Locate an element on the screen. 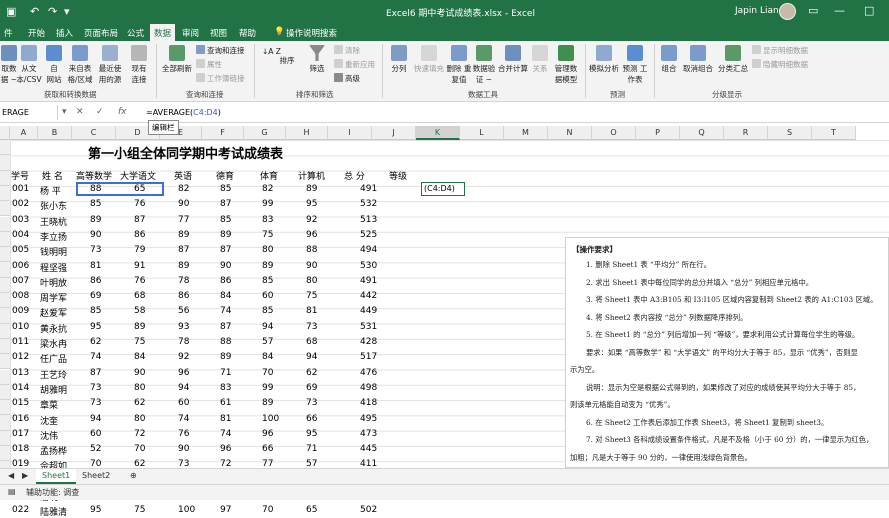 The image size is (889, 518). cell-total: 530 is located at coordinates (368, 266).